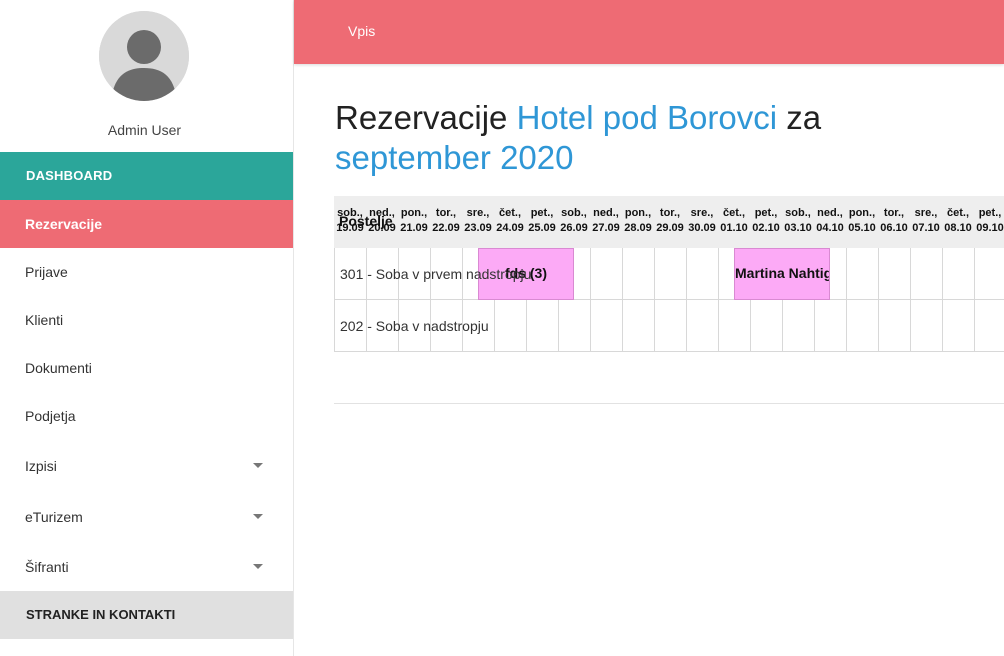 The width and height of the screenshot is (1004, 656). Describe the element at coordinates (382, 228) in the screenshot. I see `day-date: 20.09` at that location.